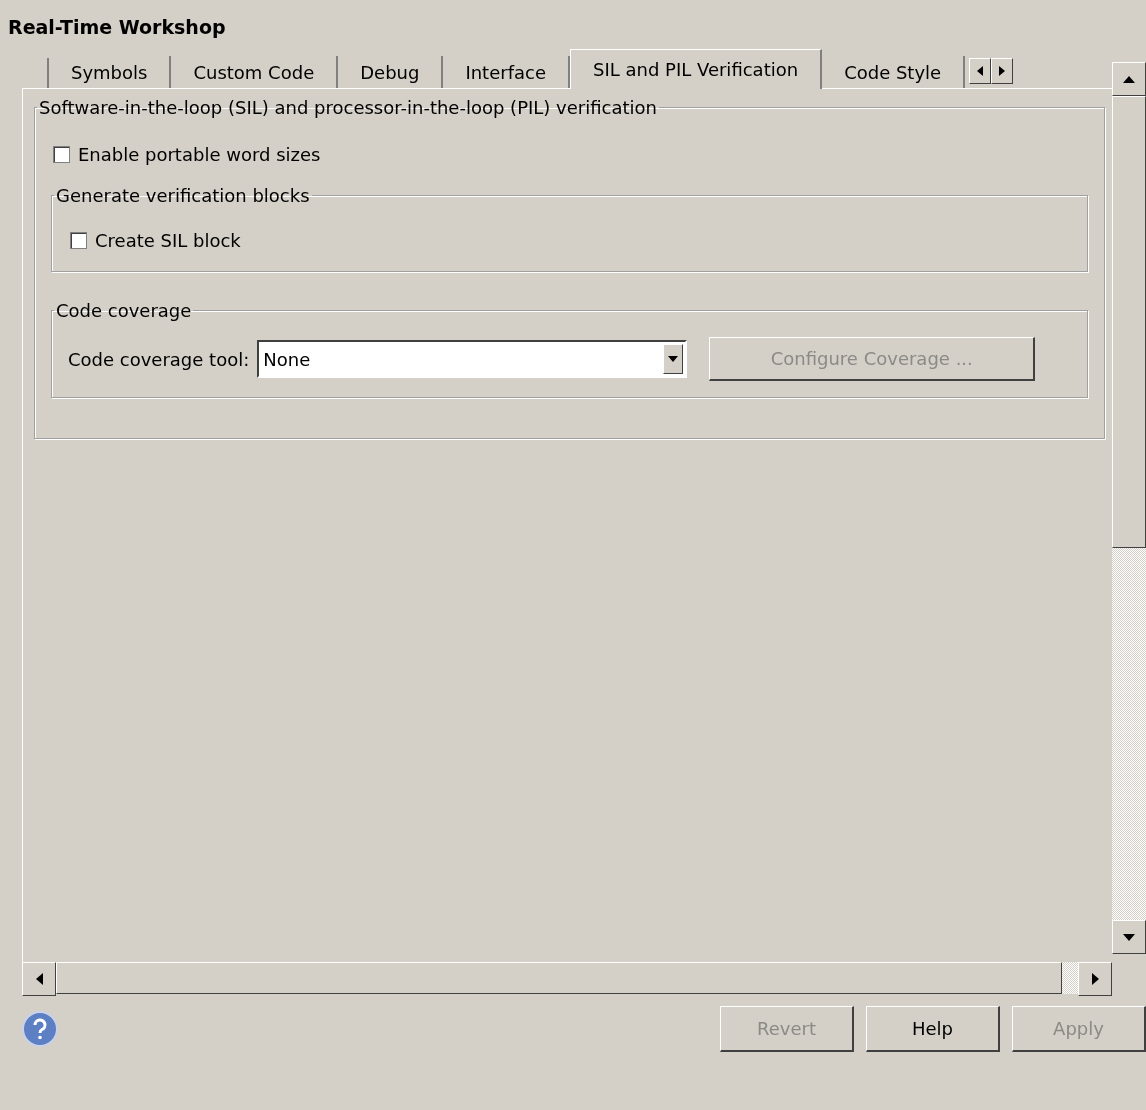 The image size is (1146, 1110). What do you see at coordinates (110, 72) in the screenshot?
I see `tab: Symbols` at bounding box center [110, 72].